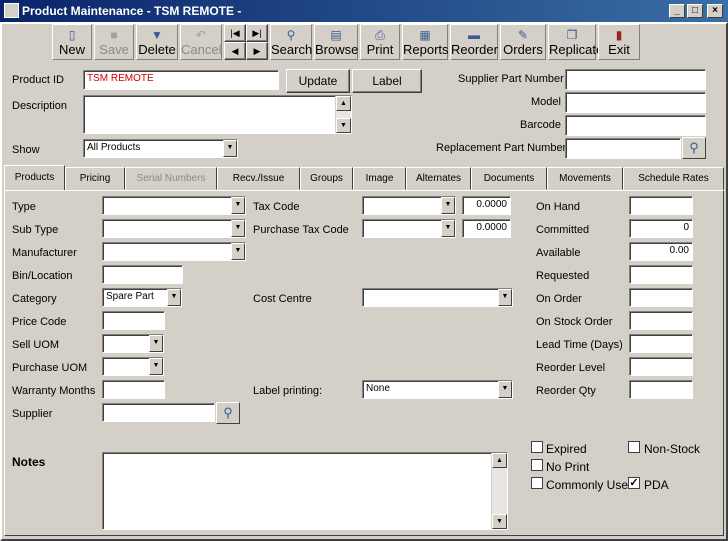  What do you see at coordinates (72, 42) in the screenshot?
I see `new-button: ▯ New` at bounding box center [72, 42].